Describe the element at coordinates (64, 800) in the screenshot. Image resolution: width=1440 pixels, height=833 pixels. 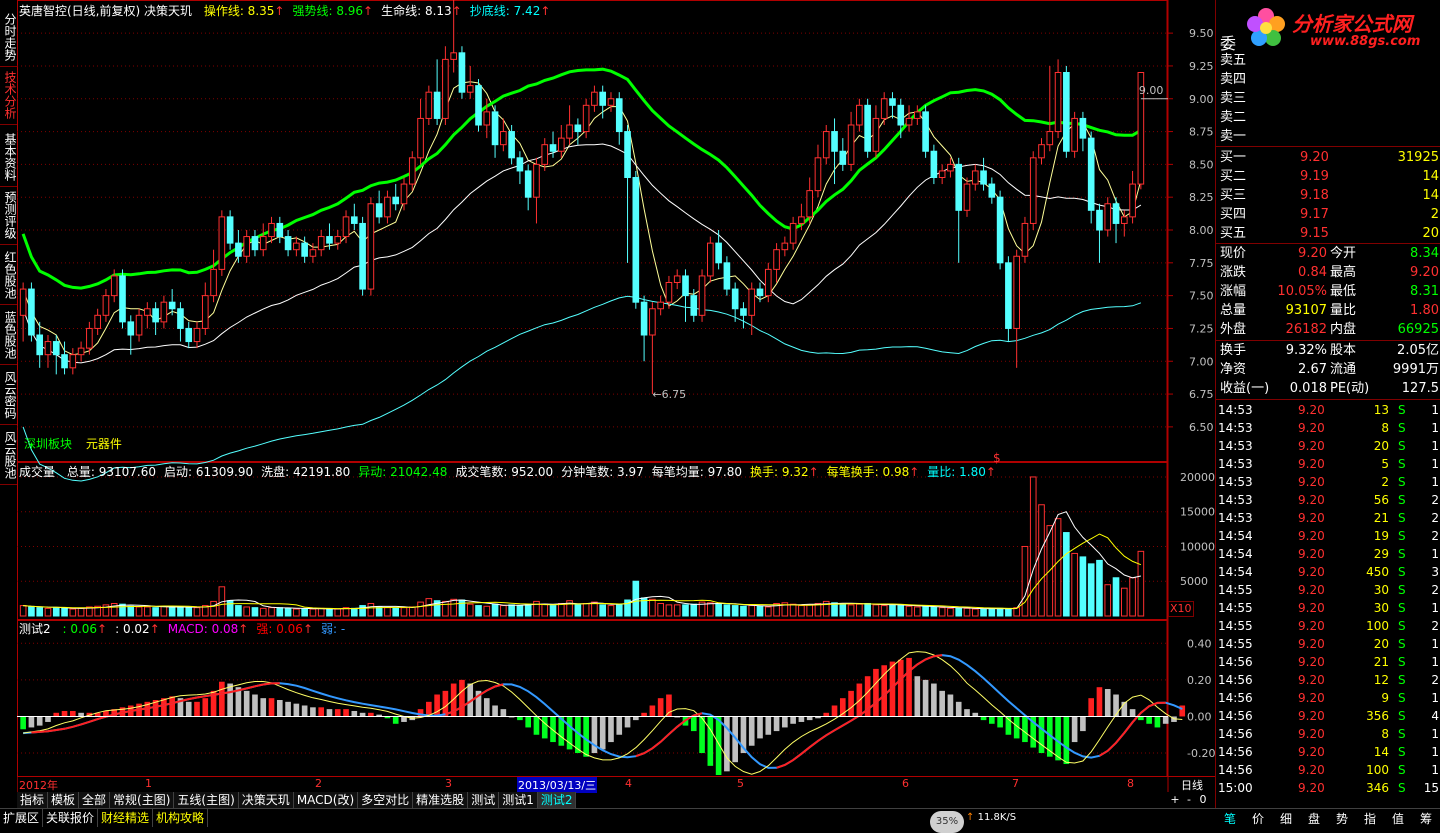
I see `indicator-tab: 模板` at that location.